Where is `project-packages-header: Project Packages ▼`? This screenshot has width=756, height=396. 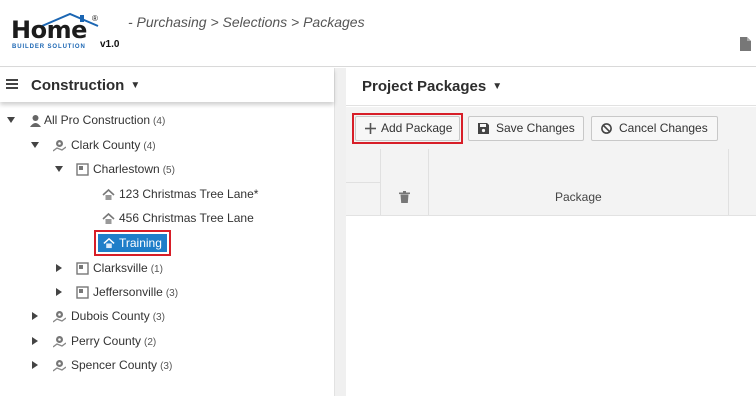
project-packages-header: Project Packages ▼ is located at coordinates (551, 87).